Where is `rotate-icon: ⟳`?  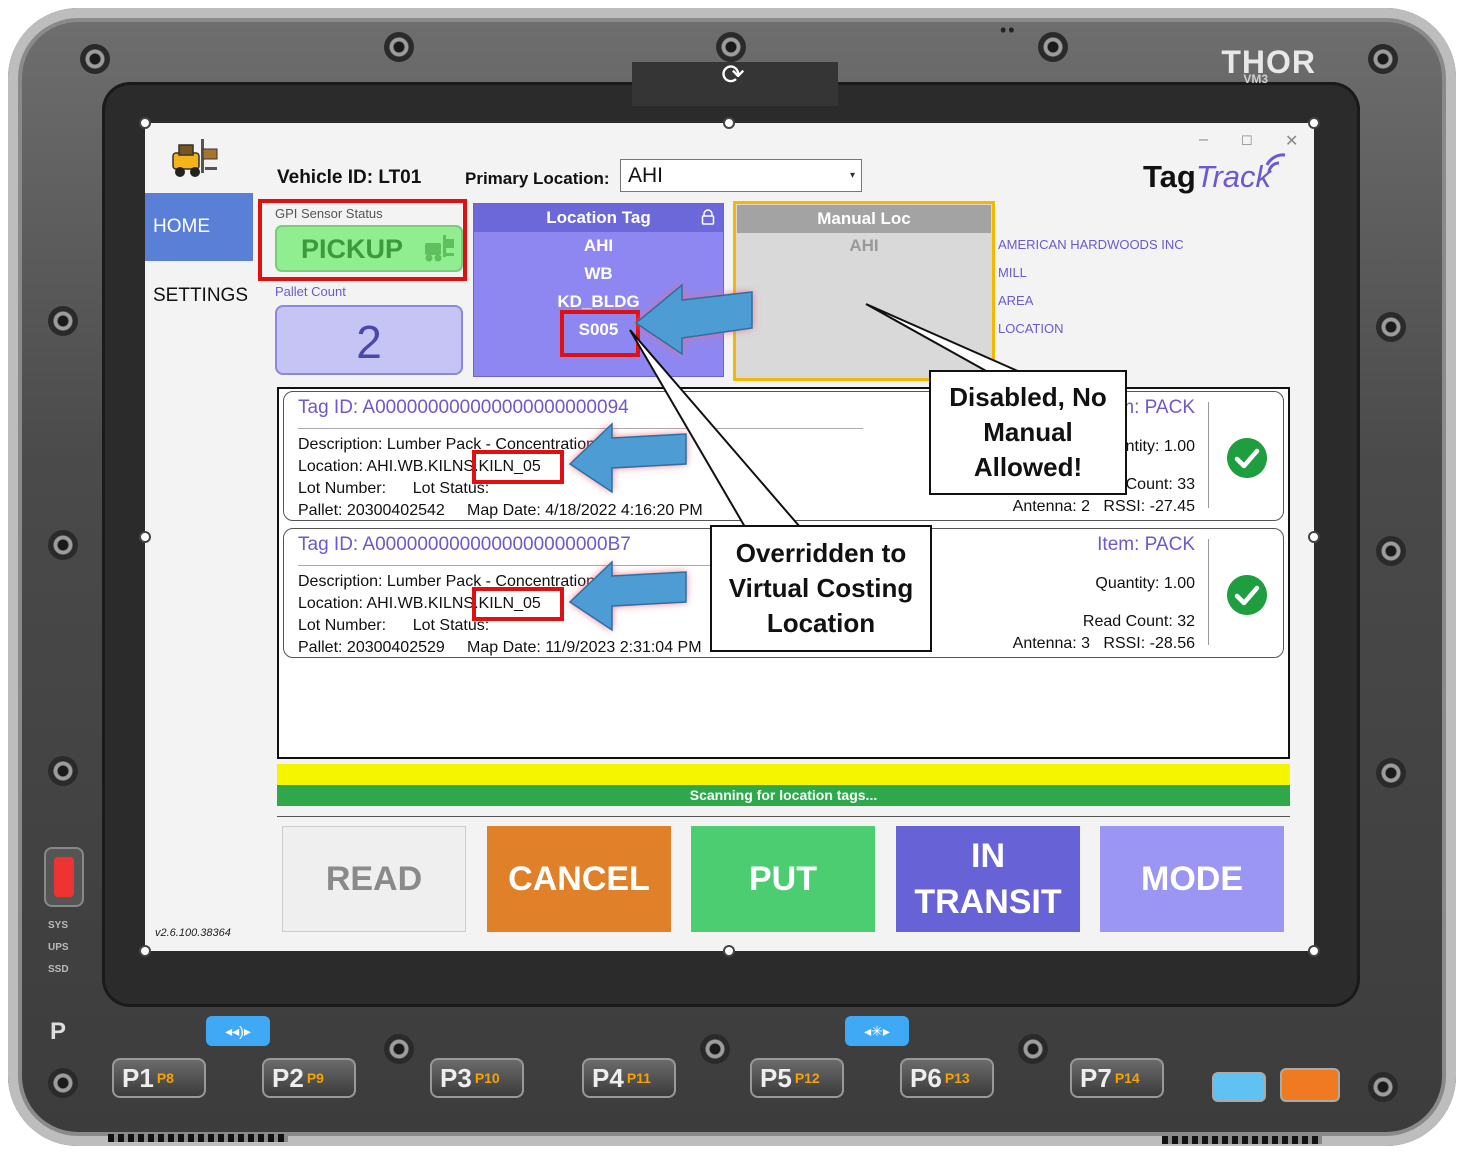
rotate-icon: ⟳ is located at coordinates (733, 74).